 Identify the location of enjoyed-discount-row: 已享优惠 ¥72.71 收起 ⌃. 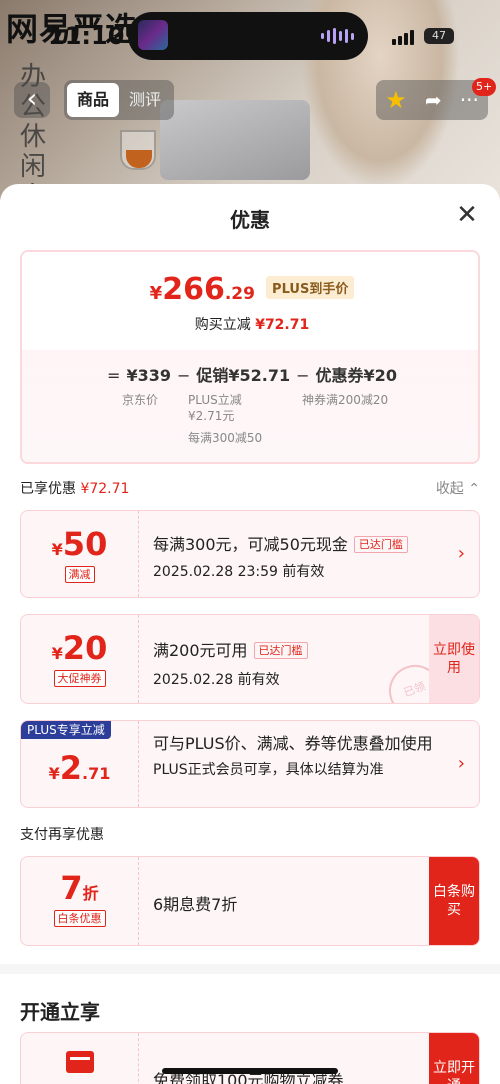
(250, 488).